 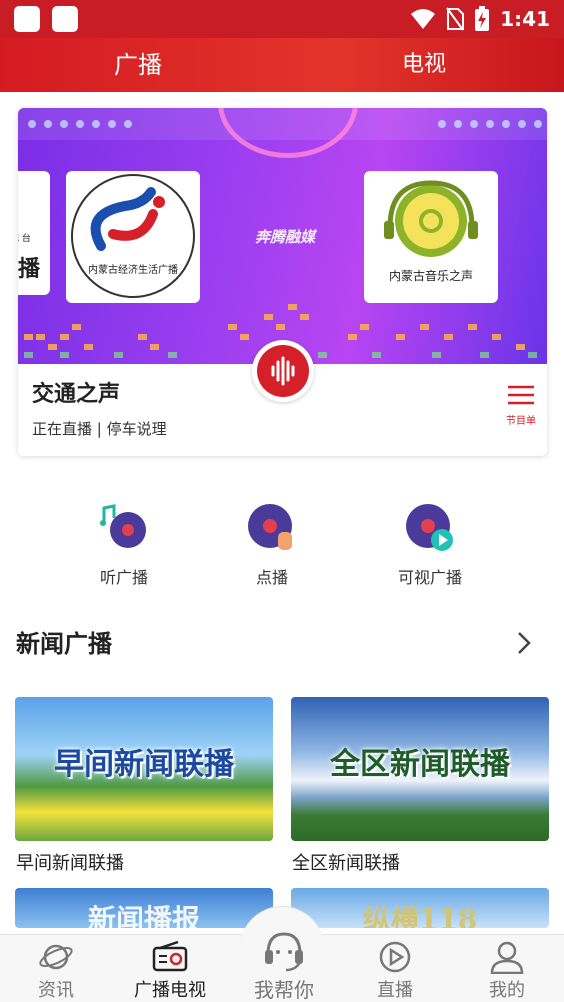 I want to click on chevron-right-icon, so click(x=524, y=643).